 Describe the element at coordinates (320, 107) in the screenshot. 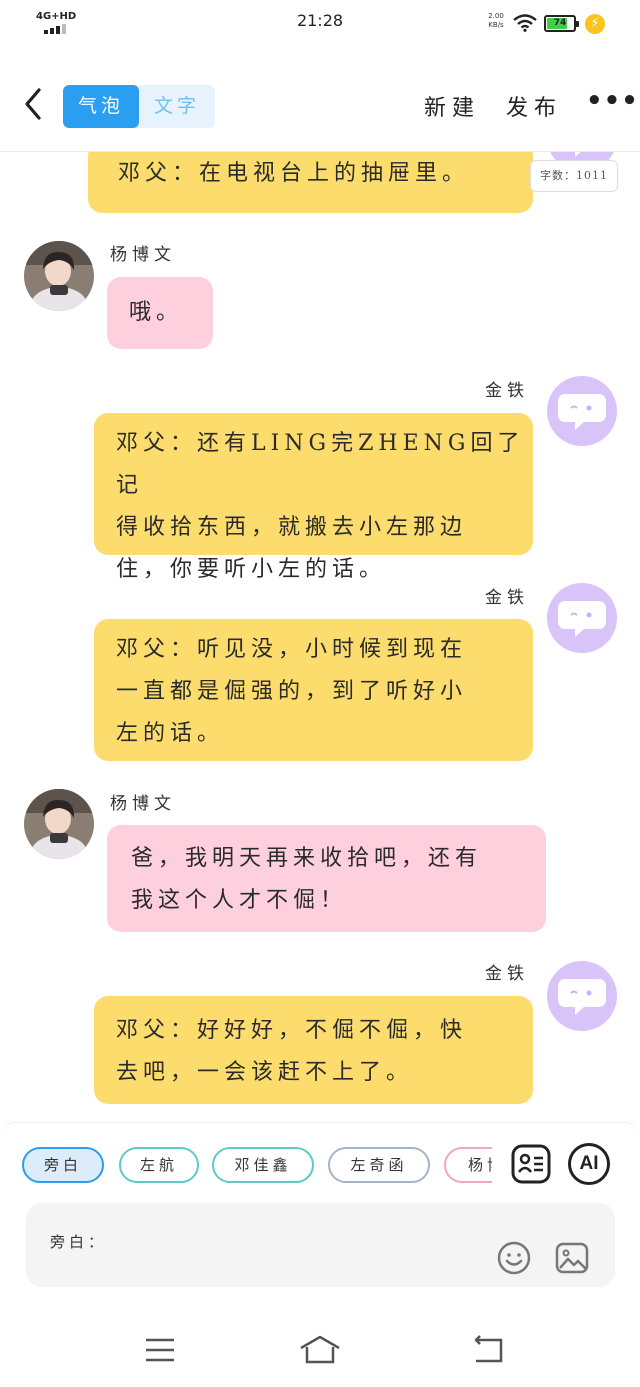

I see `top-header: 气泡 文字 新建 发布 •••` at that location.